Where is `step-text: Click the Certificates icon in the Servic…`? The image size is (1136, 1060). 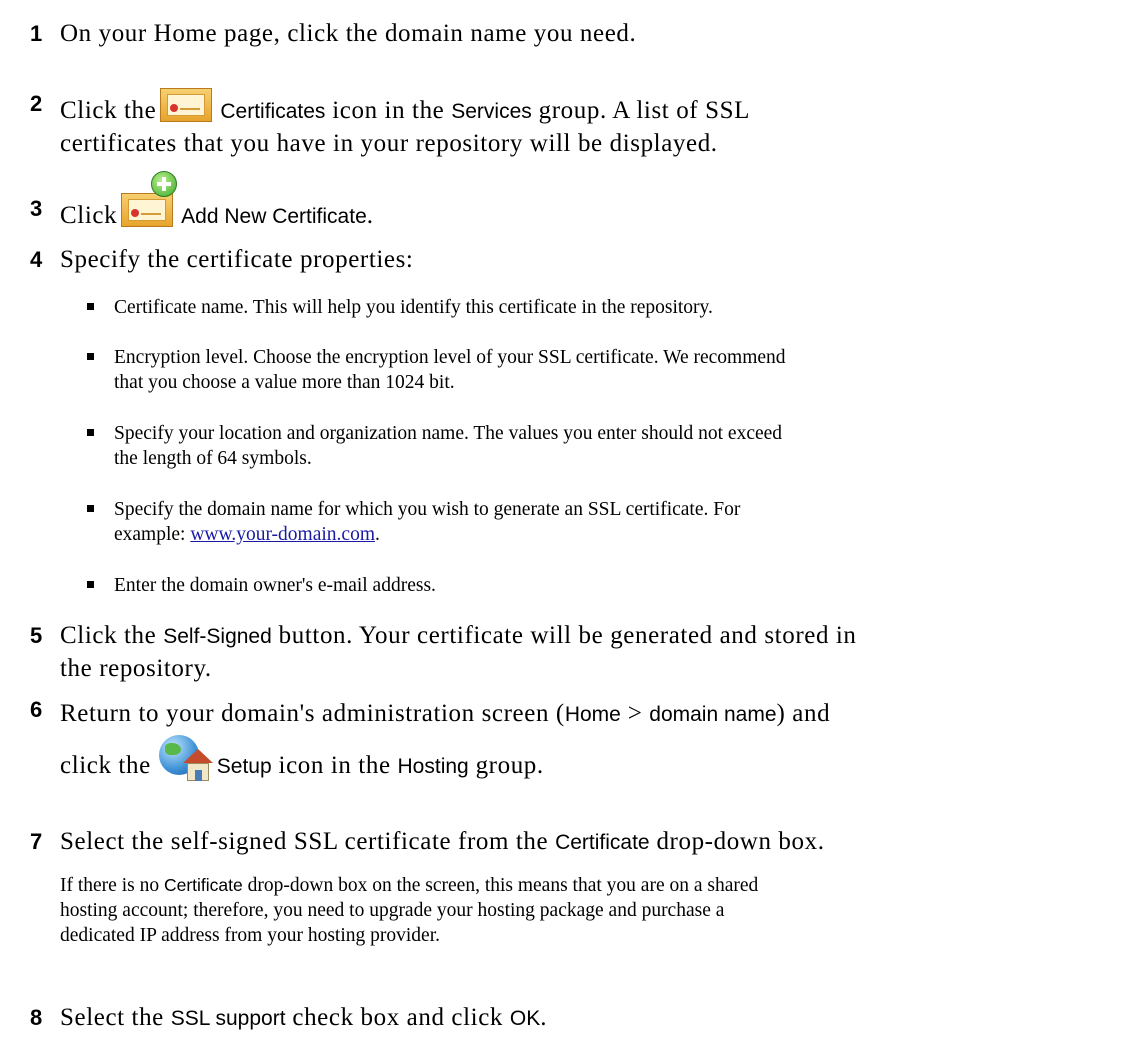
step-text: Click the Certificates icon in the Servic… is located at coordinates (588, 124).